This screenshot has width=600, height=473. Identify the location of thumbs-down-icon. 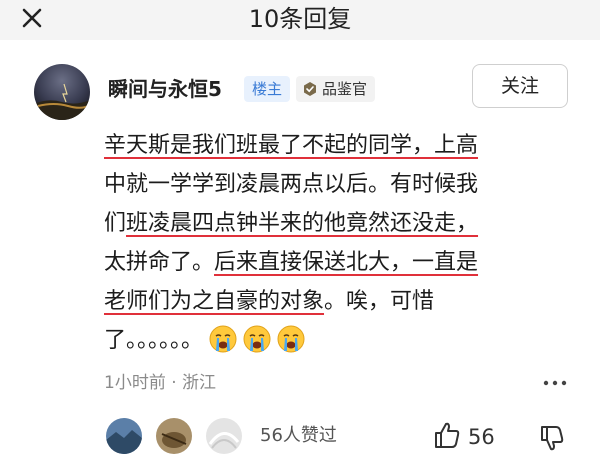
(552, 438).